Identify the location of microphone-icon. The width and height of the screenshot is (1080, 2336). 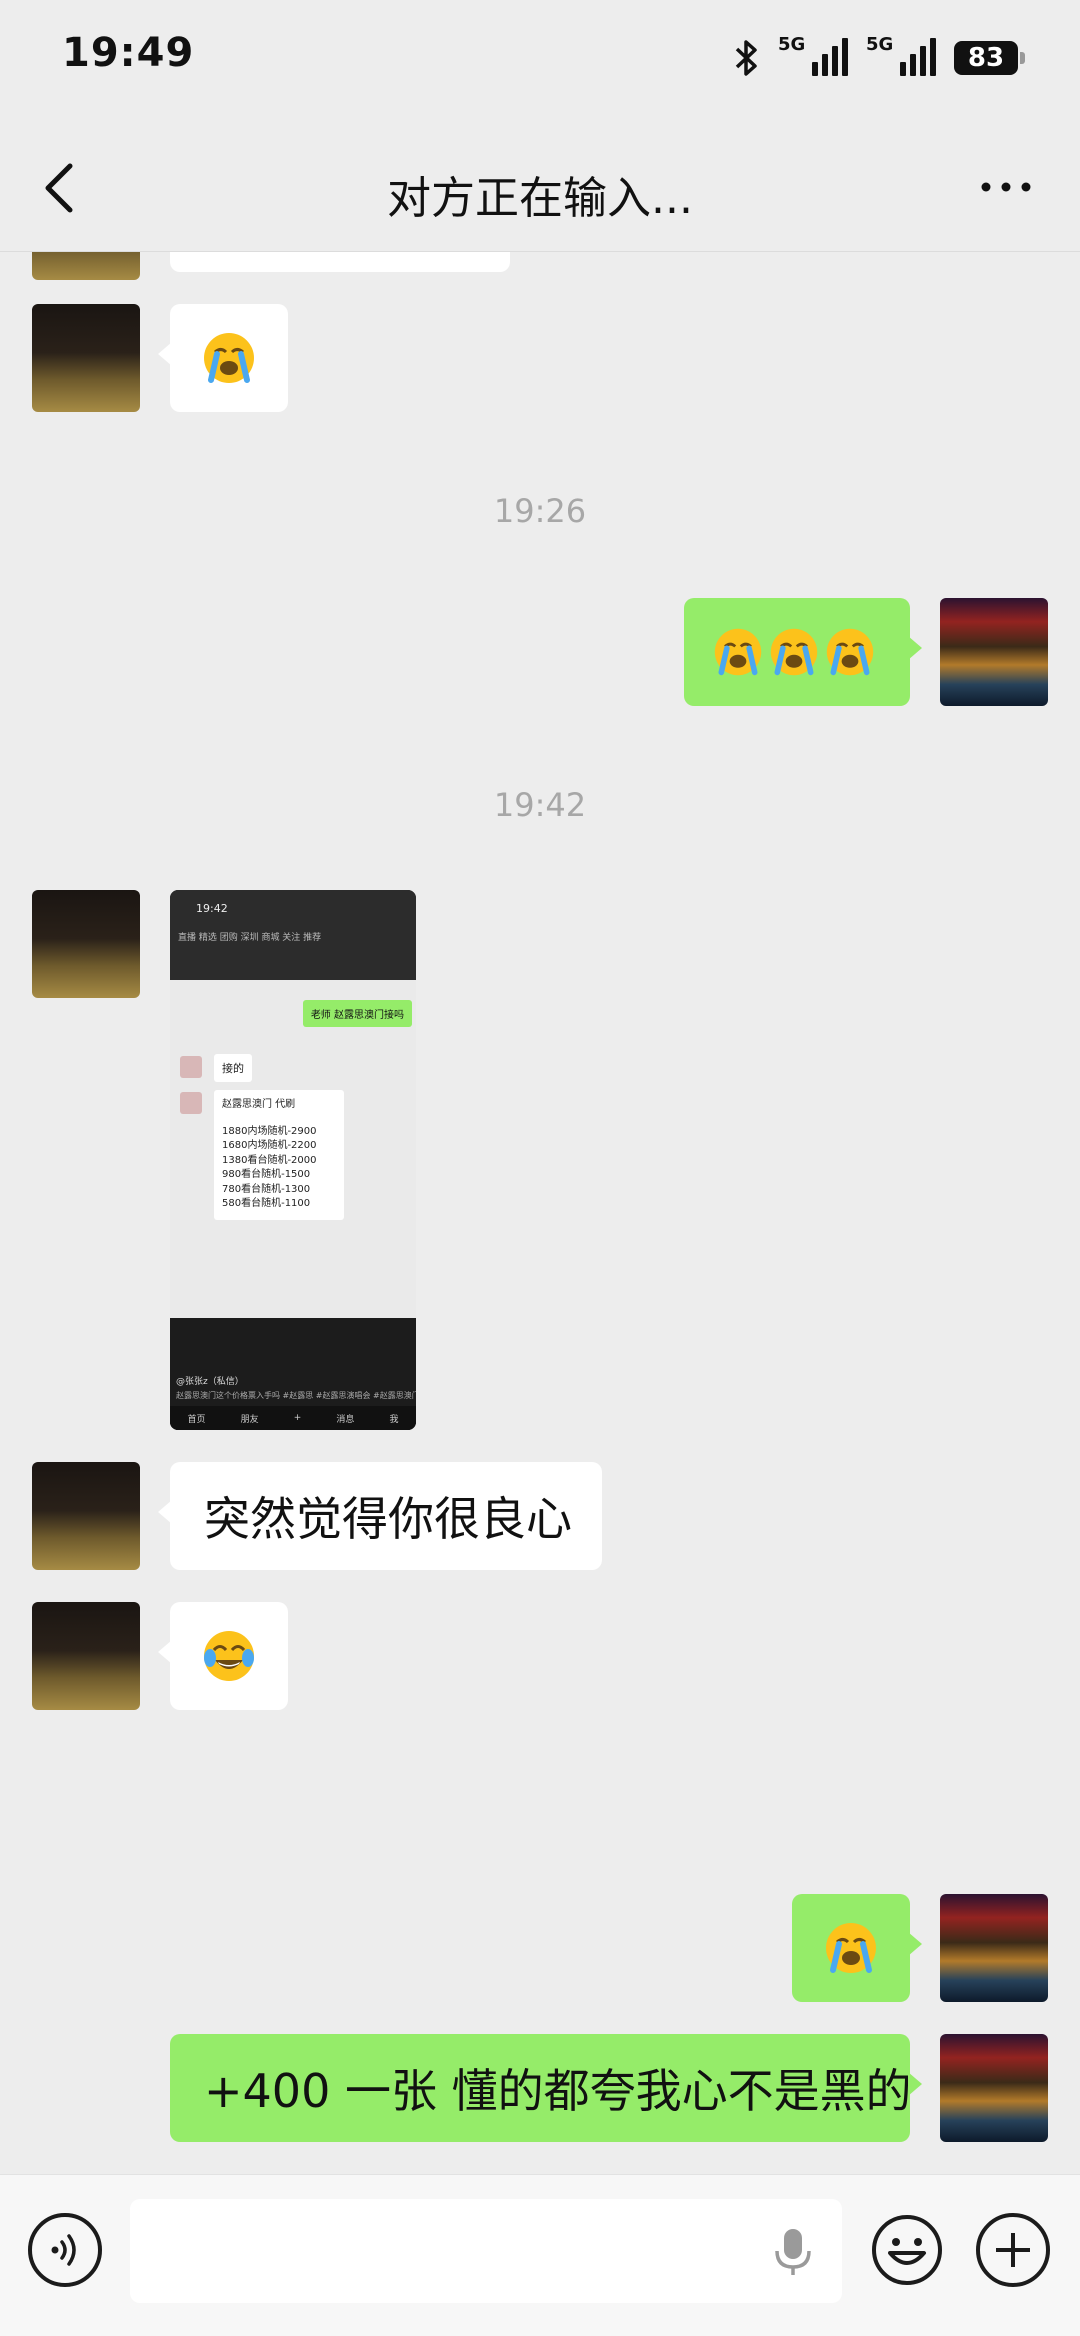
(793, 2252).